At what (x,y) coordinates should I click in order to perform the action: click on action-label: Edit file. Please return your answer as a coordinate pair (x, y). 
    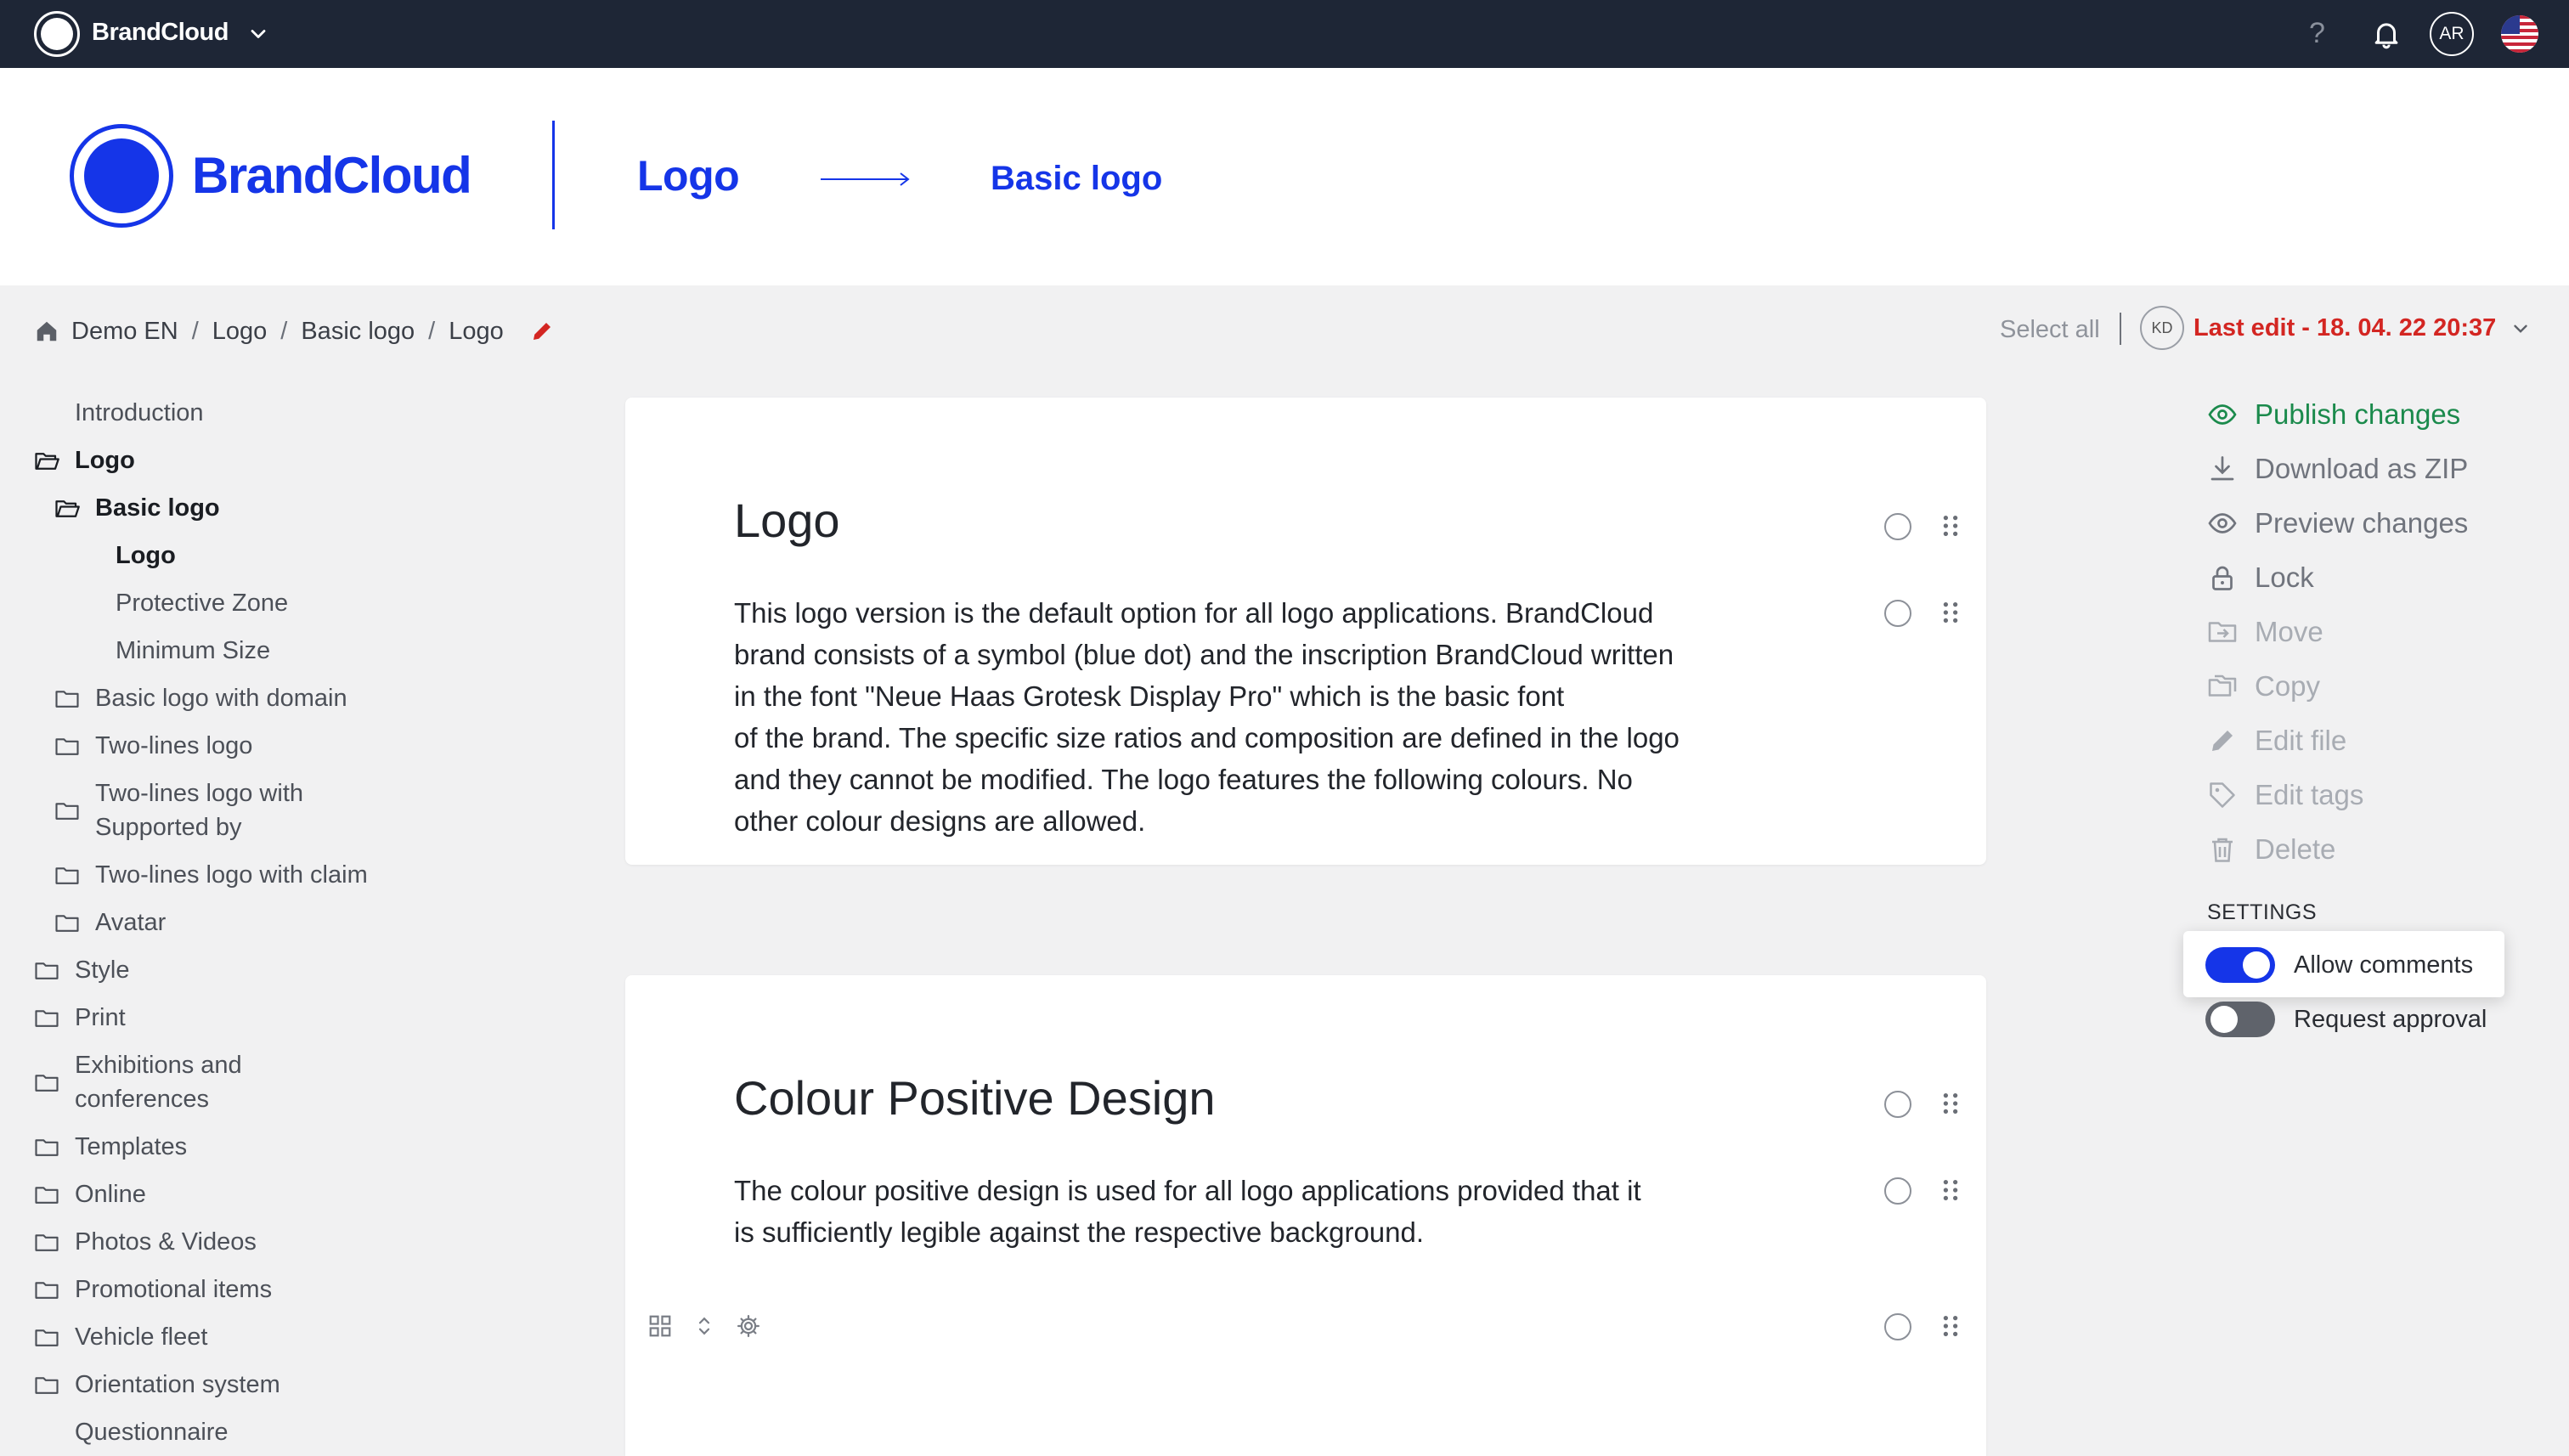
    Looking at the image, I should click on (2301, 741).